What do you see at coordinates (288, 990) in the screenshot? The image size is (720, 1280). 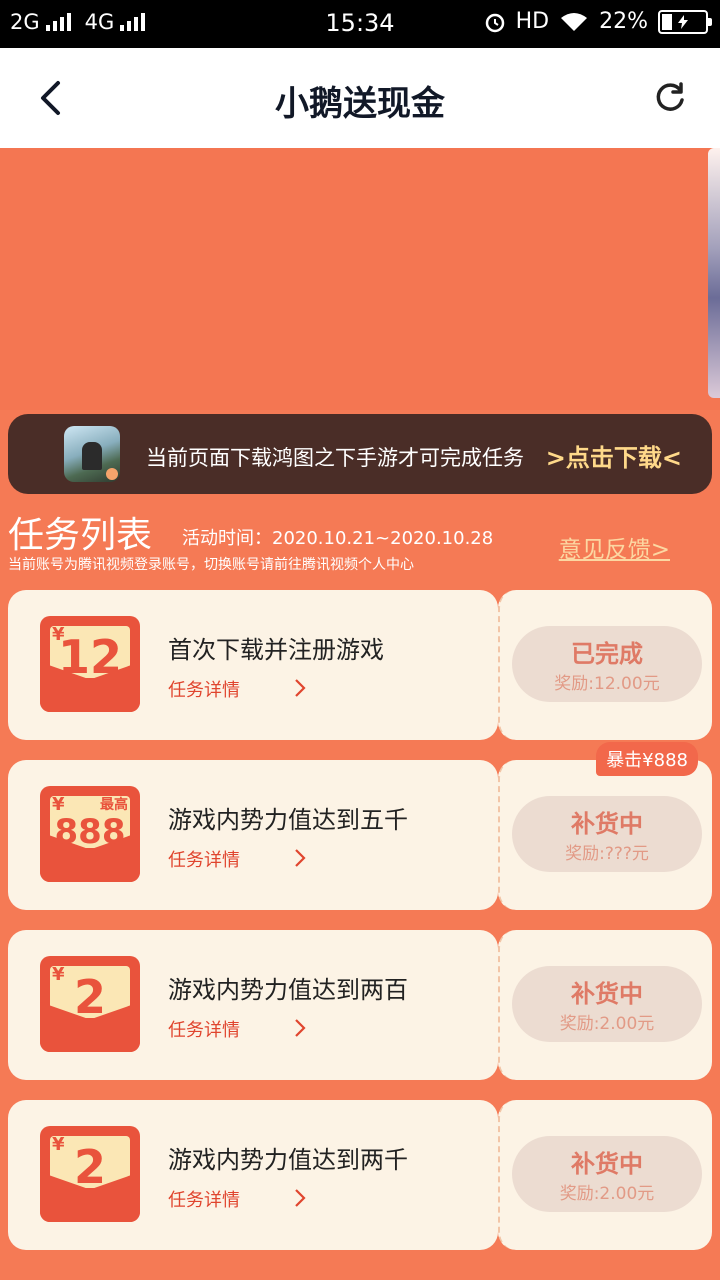 I see `task-name: 游戏内势力值达到两百` at bounding box center [288, 990].